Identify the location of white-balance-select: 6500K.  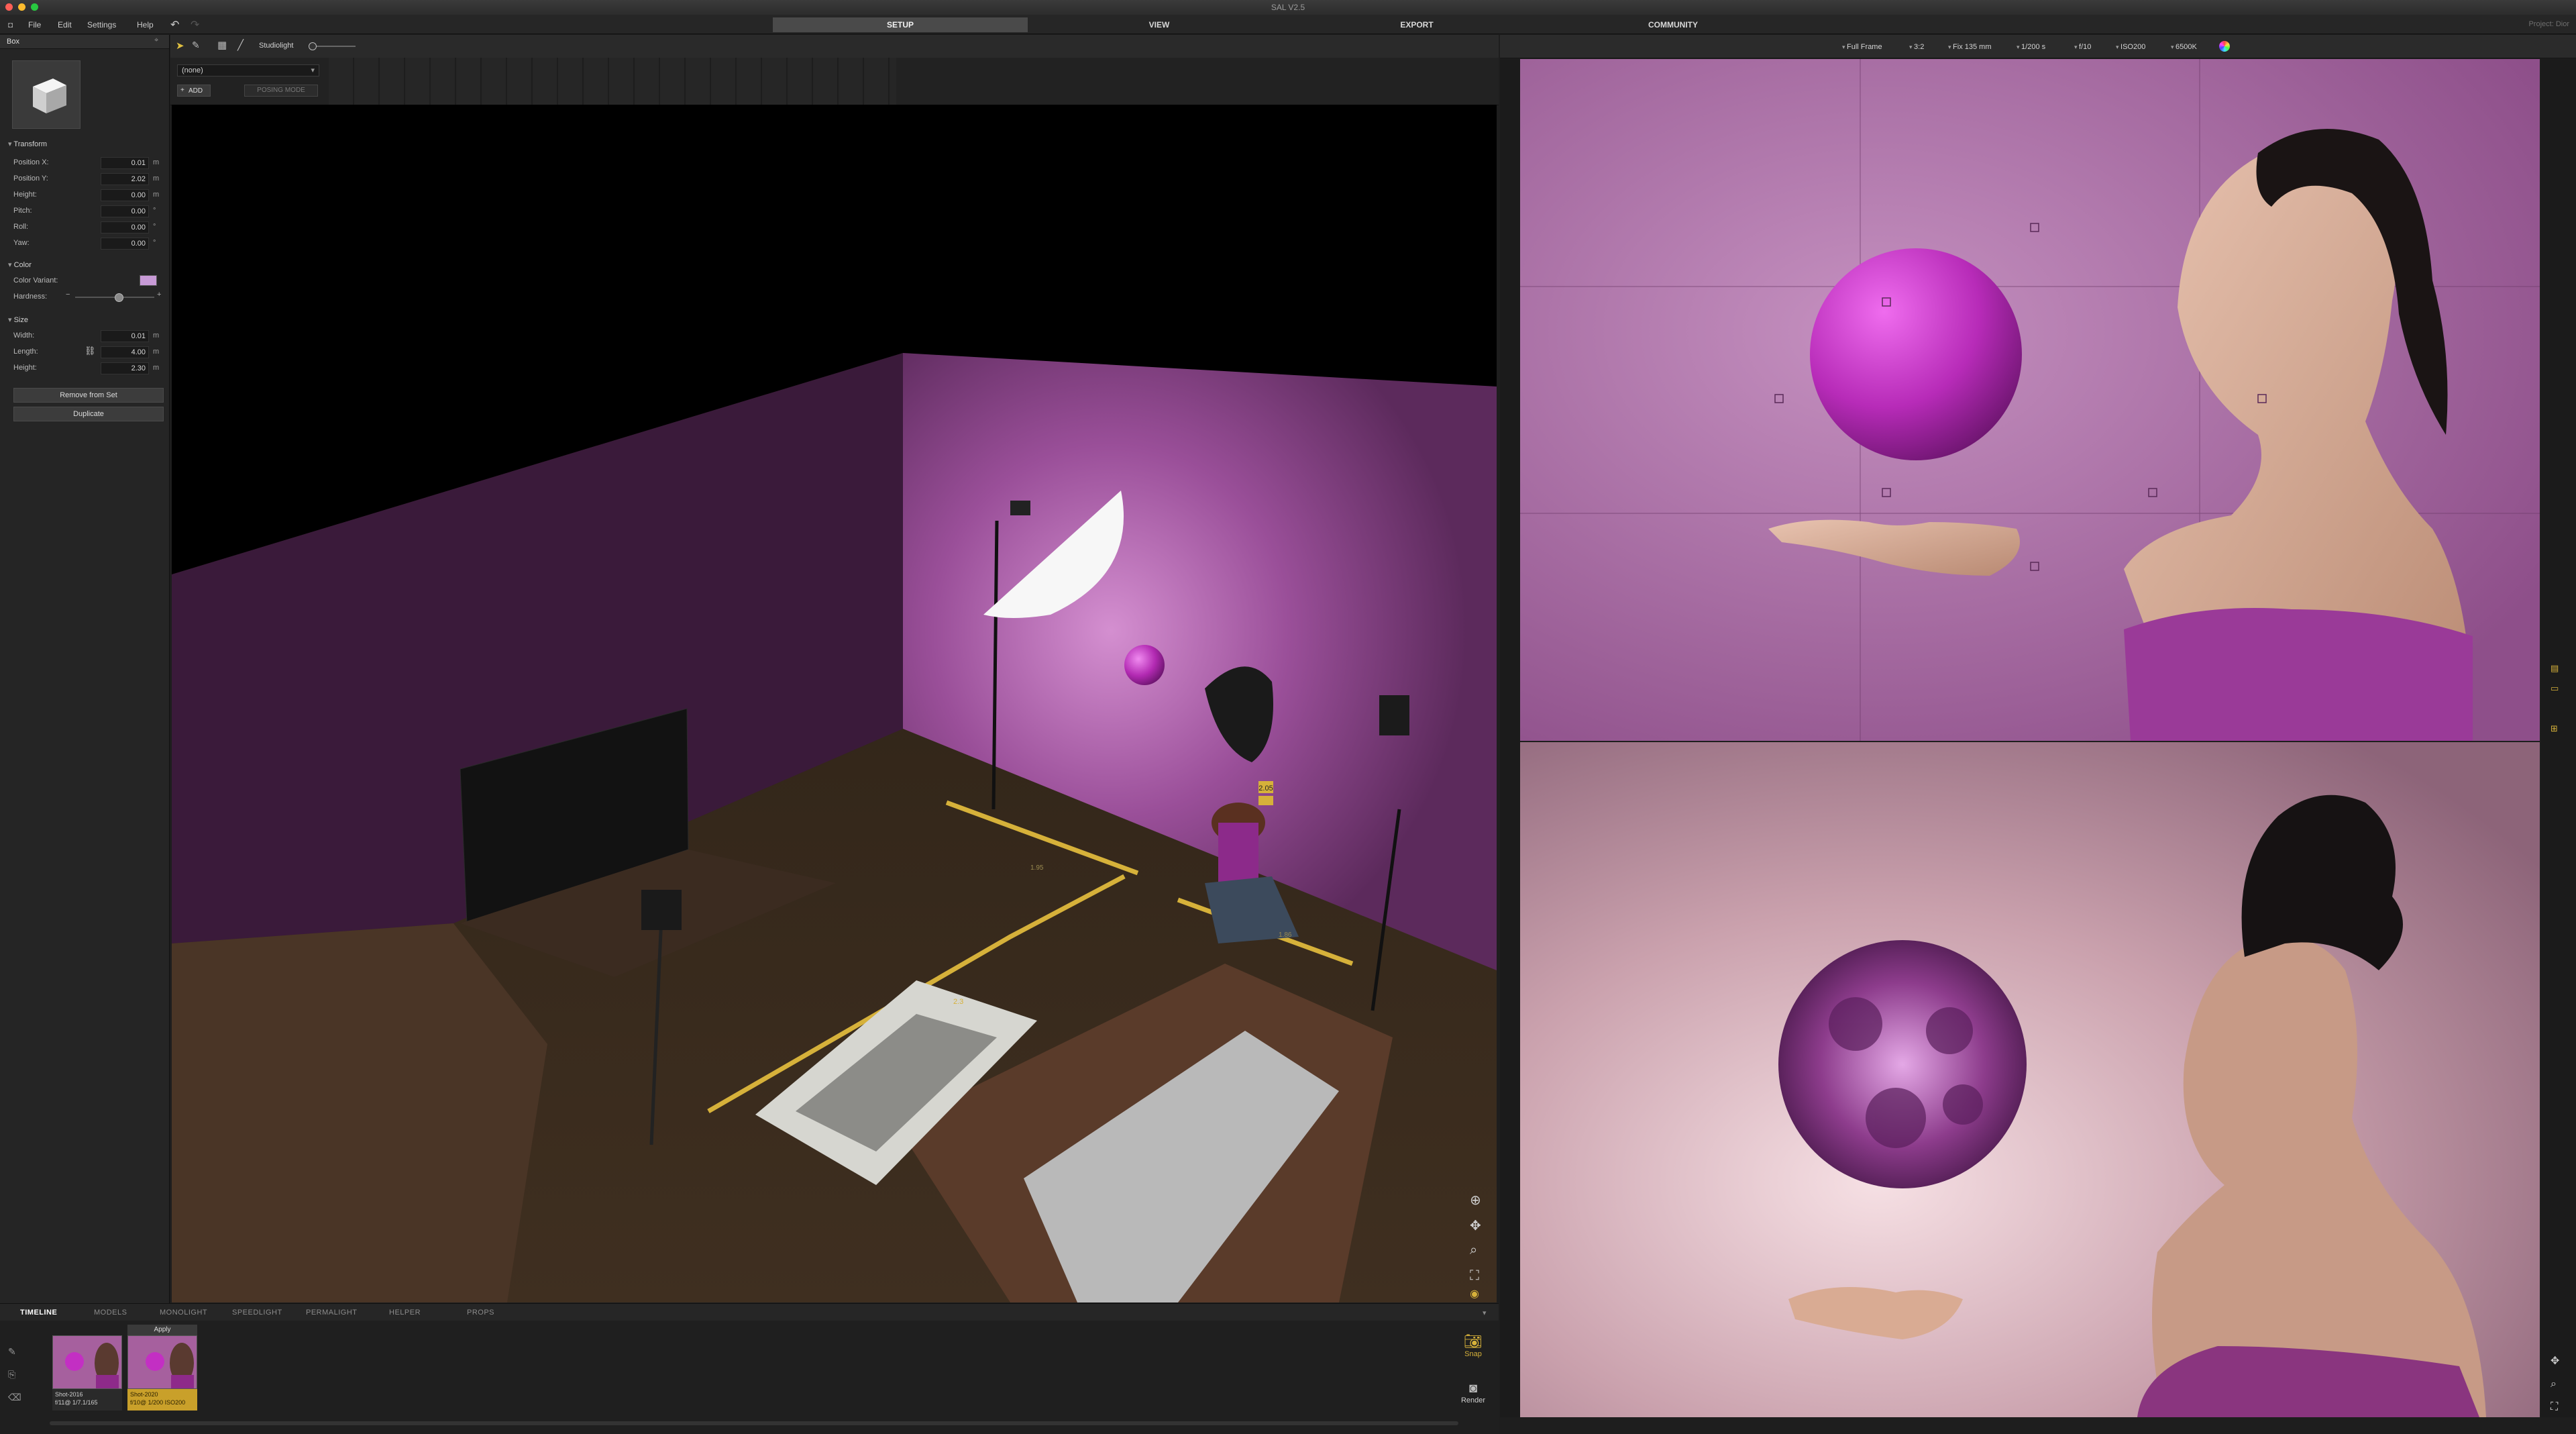
(2184, 47).